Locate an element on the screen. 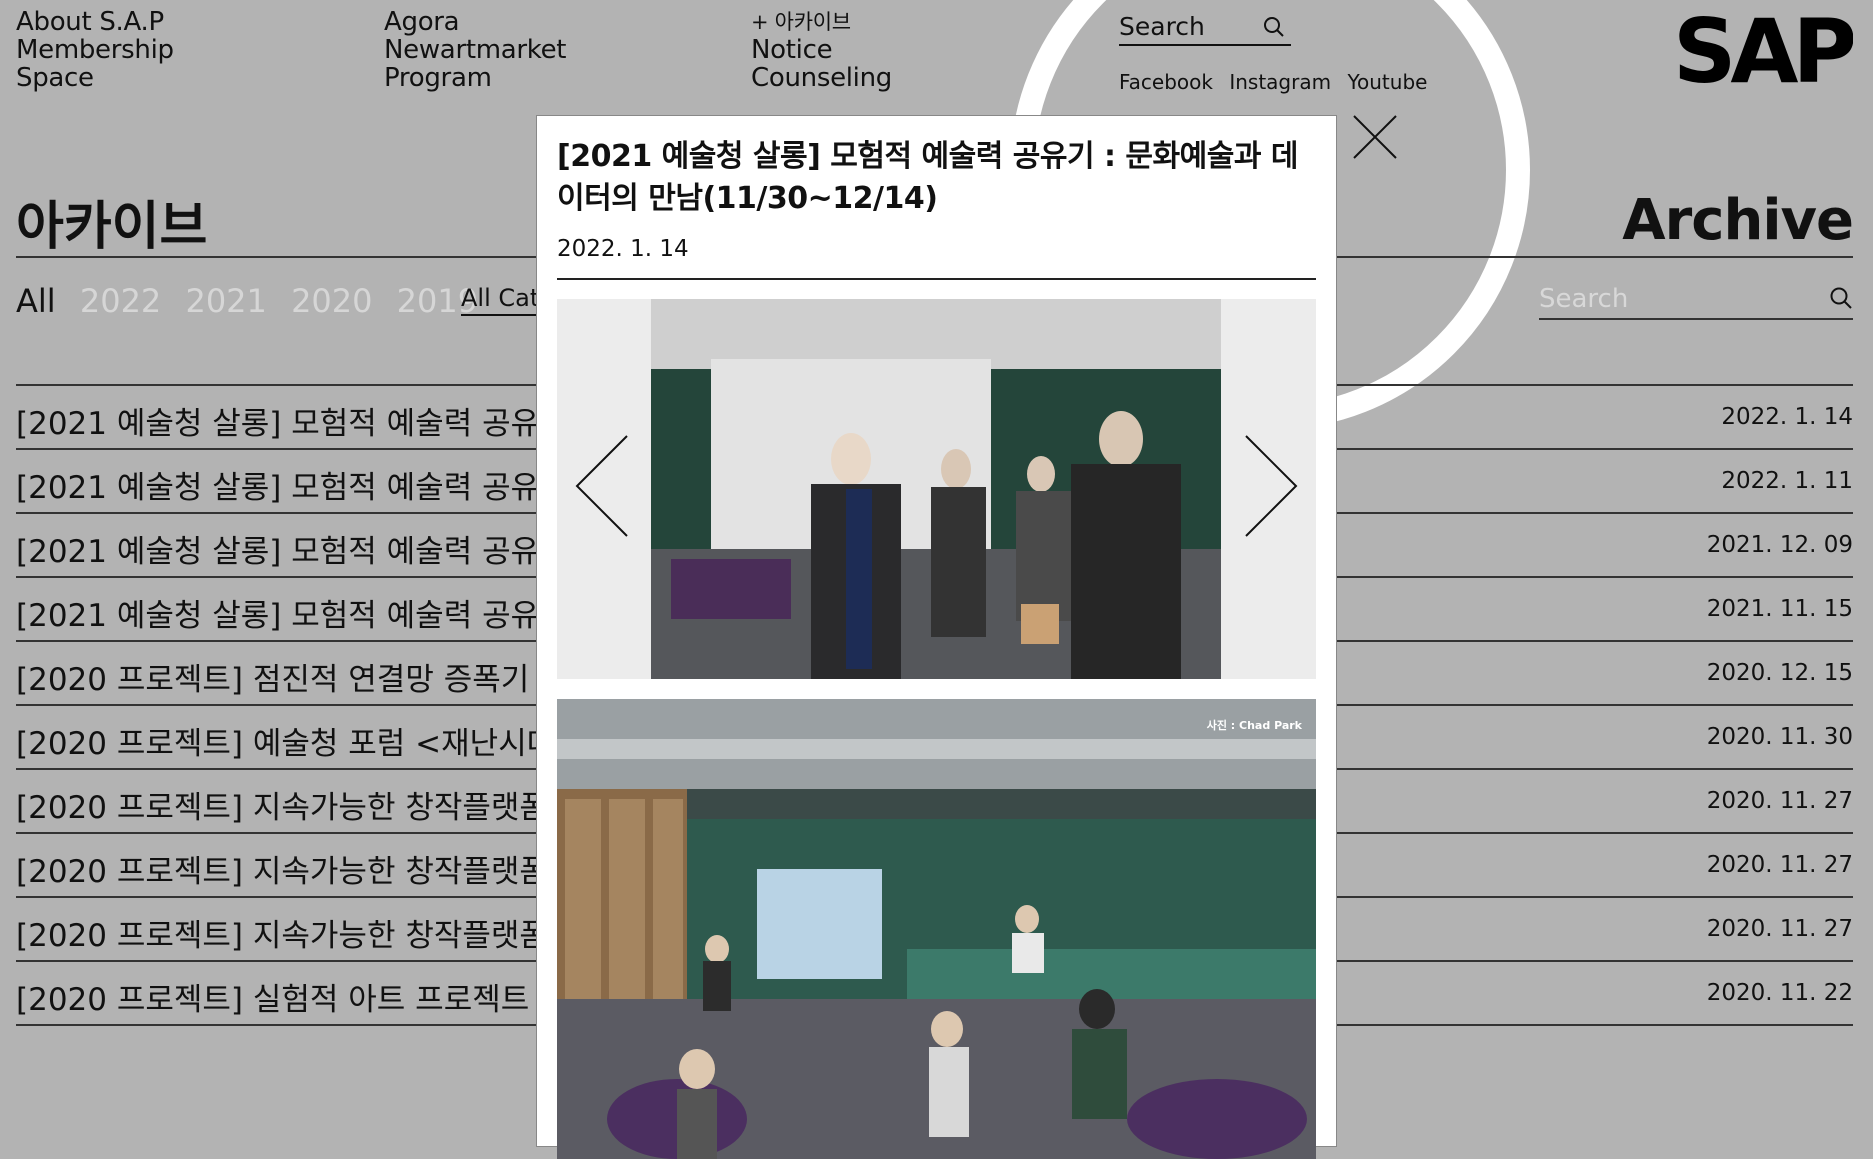 Image resolution: width=1873 pixels, height=1159 pixels. list-item-date: 2022. 1. 14 is located at coordinates (1787, 417).